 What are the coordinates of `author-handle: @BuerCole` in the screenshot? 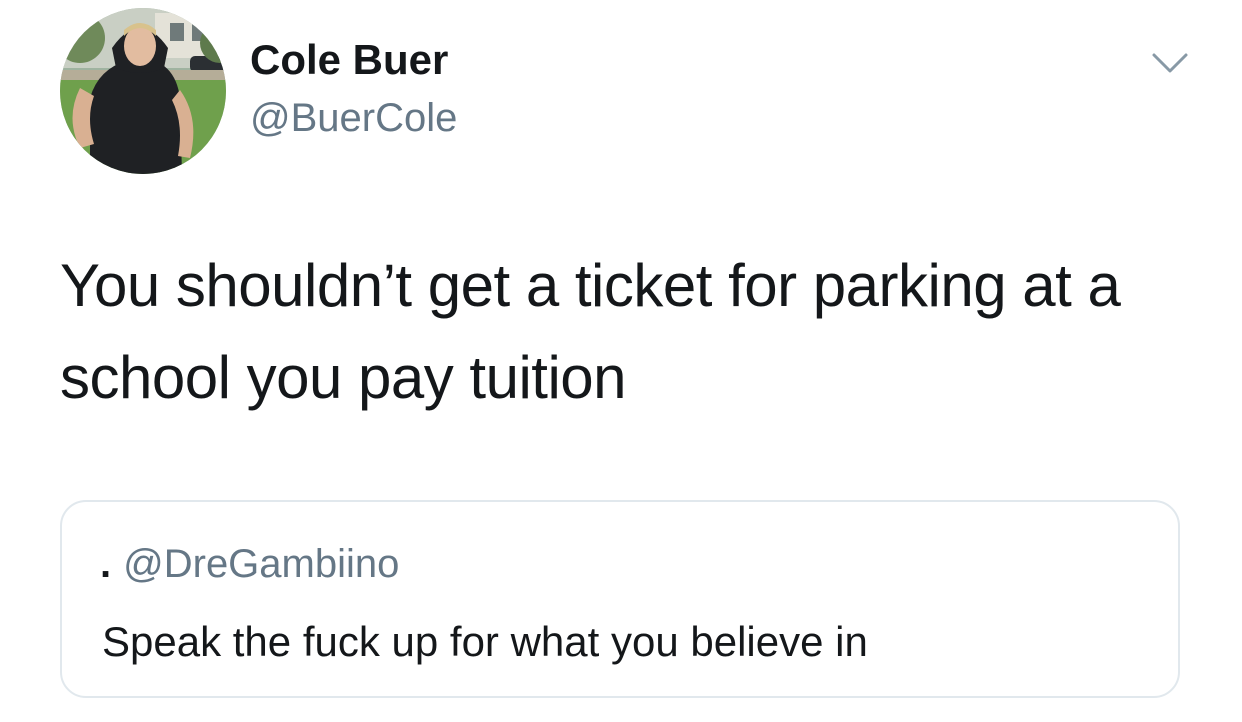 It's located at (353, 118).